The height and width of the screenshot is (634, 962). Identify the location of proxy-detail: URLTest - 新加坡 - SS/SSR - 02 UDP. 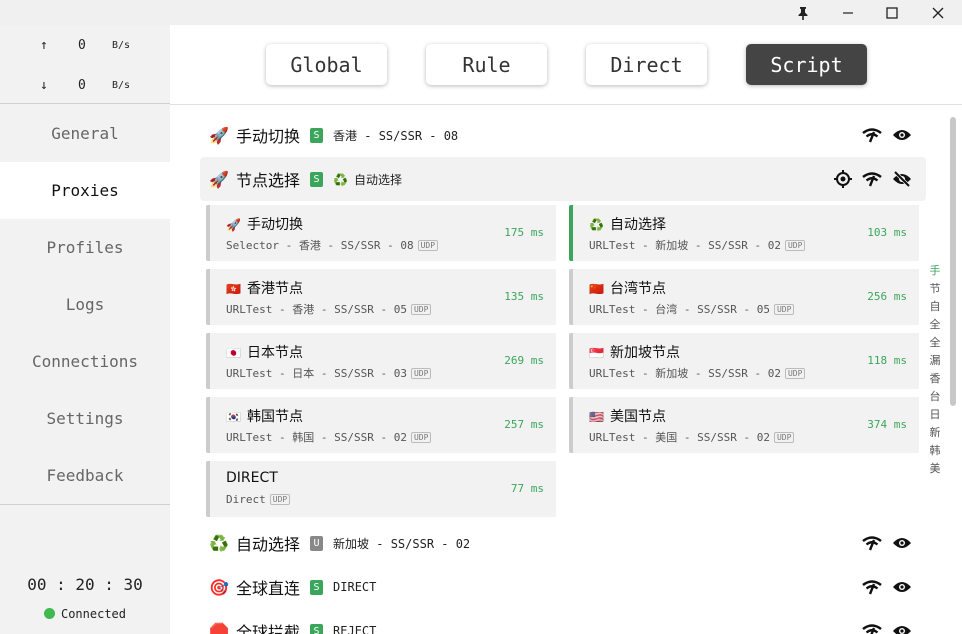
(697, 245).